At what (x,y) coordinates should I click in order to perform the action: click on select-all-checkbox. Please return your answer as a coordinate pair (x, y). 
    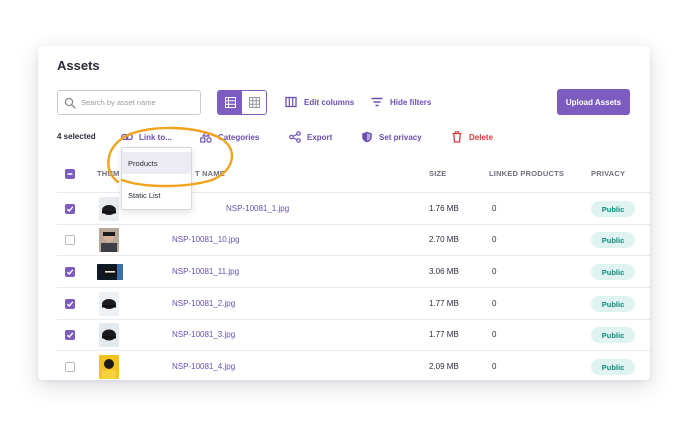
    Looking at the image, I should click on (70, 174).